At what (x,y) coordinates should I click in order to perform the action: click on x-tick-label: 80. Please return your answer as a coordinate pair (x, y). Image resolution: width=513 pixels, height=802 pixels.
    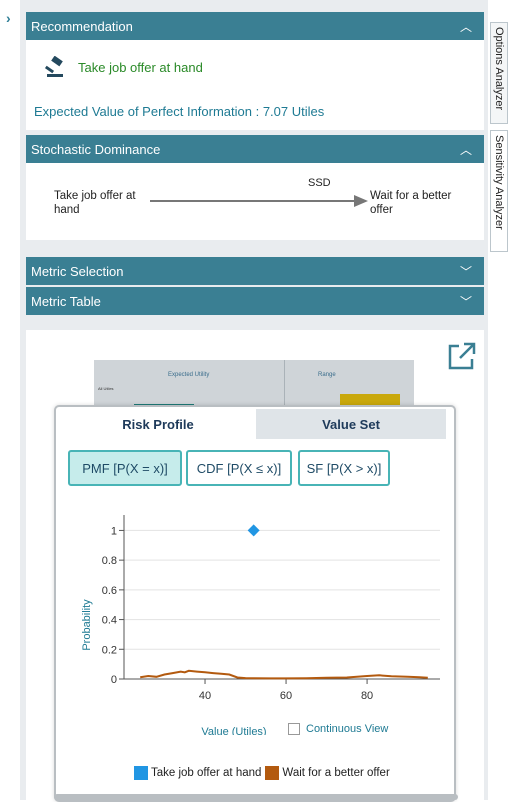
    Looking at the image, I should click on (367, 696).